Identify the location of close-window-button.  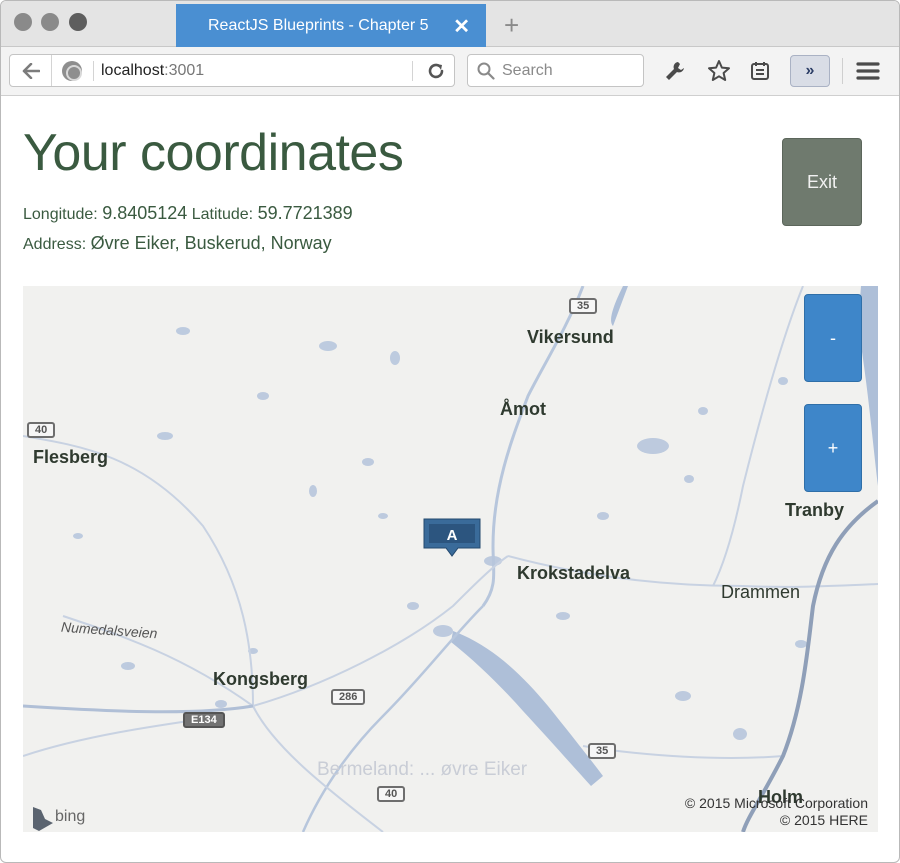
(23, 22).